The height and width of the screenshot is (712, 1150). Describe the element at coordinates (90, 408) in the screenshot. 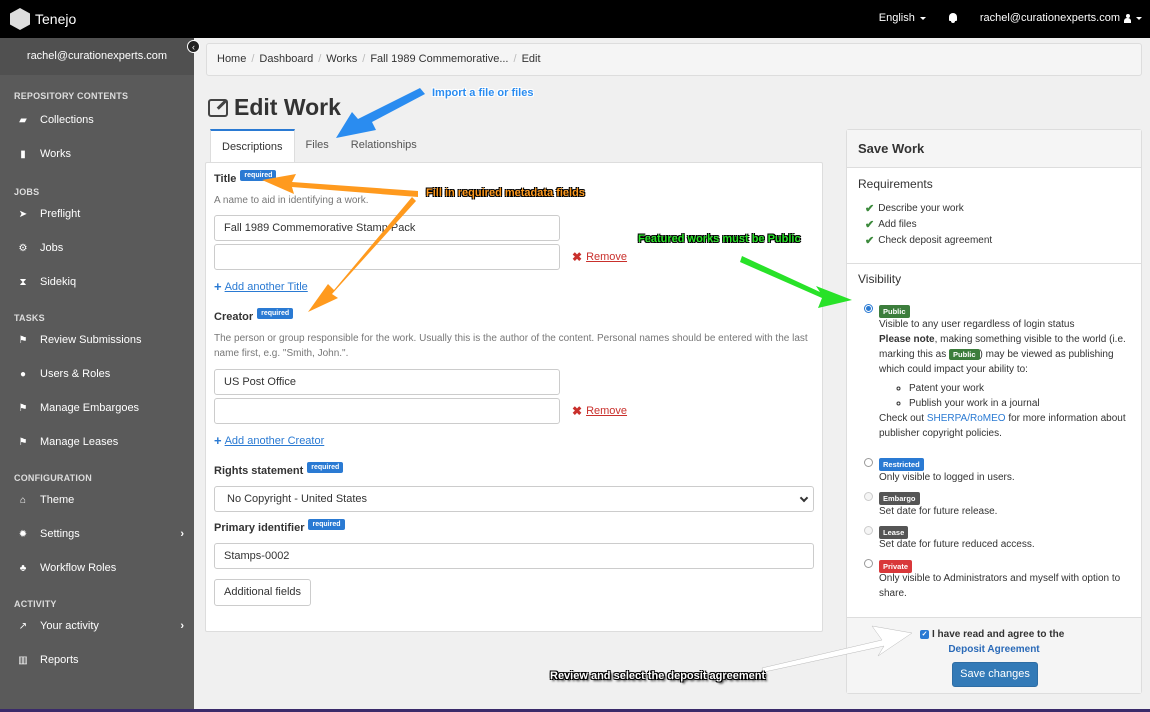

I see `sidebar-item-label: Manage Embargoes` at that location.